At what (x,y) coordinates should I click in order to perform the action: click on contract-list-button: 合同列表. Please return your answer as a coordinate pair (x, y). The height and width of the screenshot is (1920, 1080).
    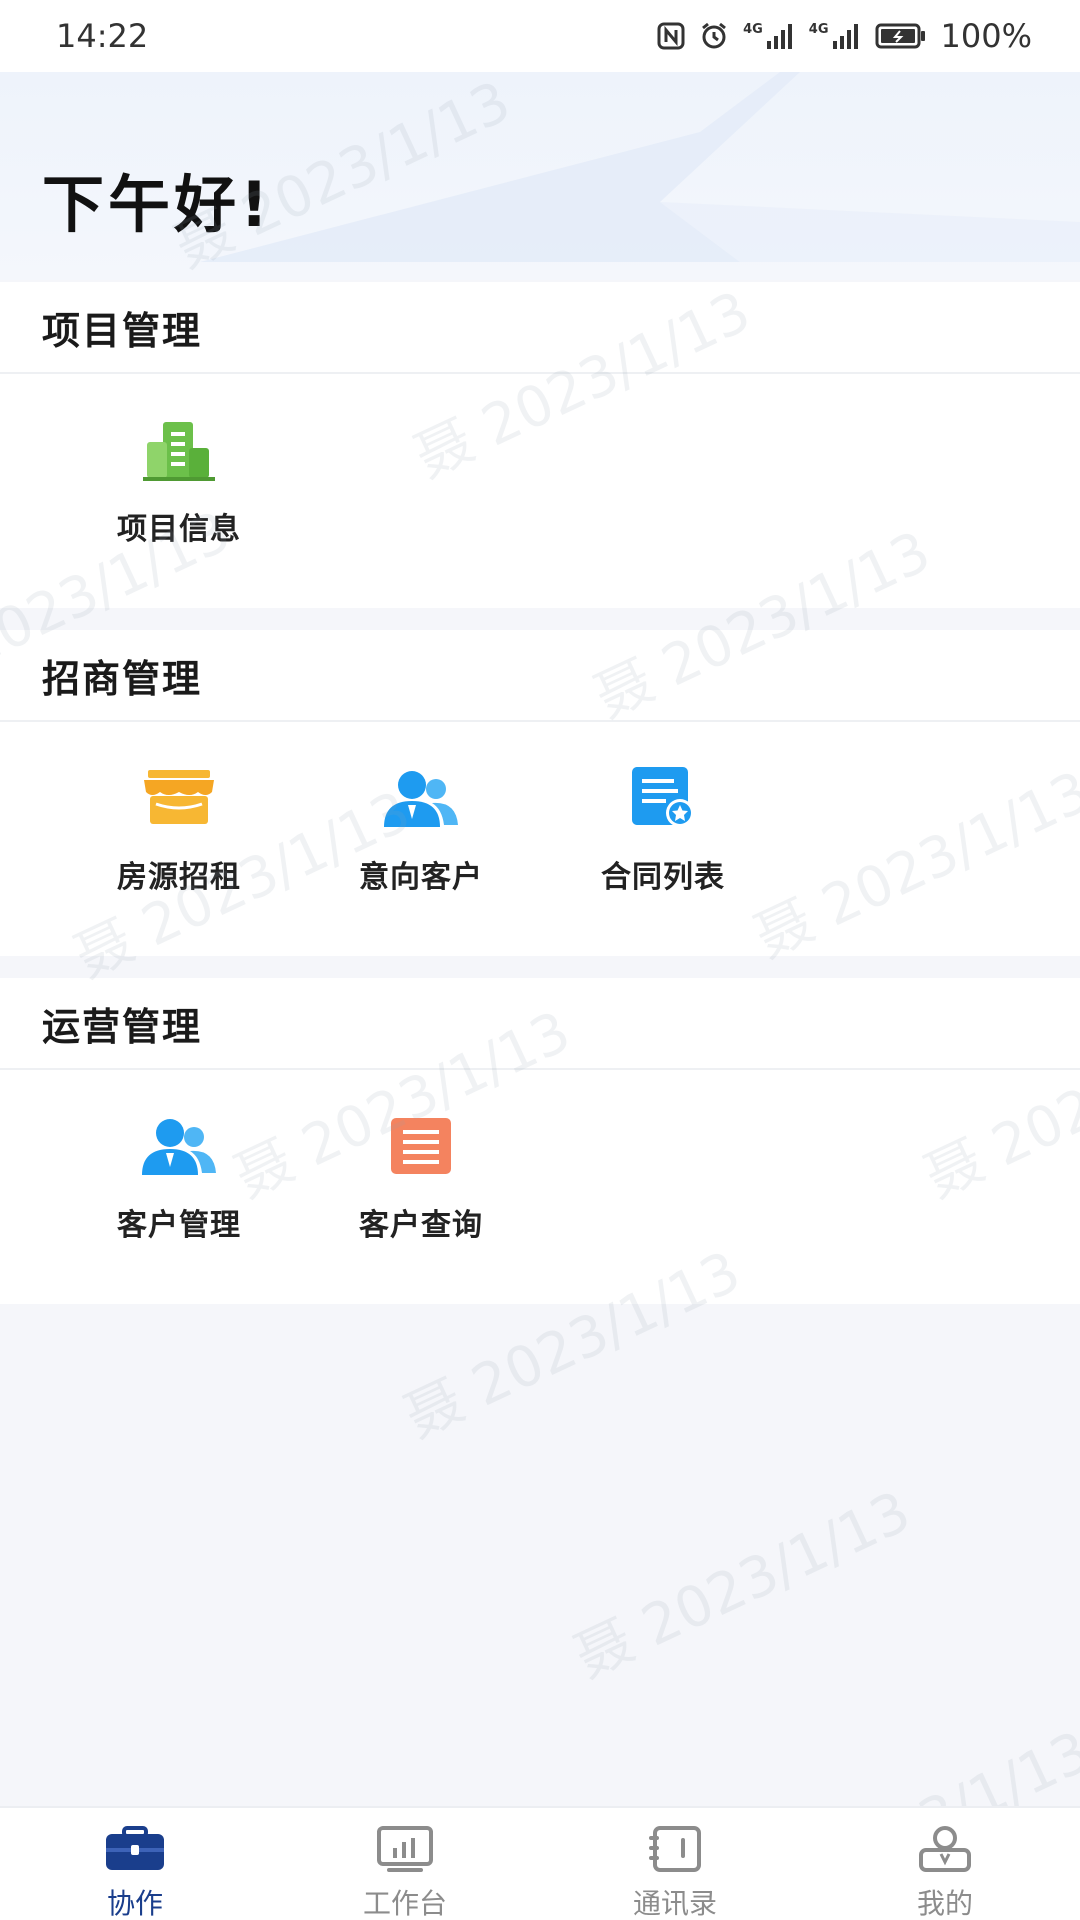
    Looking at the image, I should click on (663, 827).